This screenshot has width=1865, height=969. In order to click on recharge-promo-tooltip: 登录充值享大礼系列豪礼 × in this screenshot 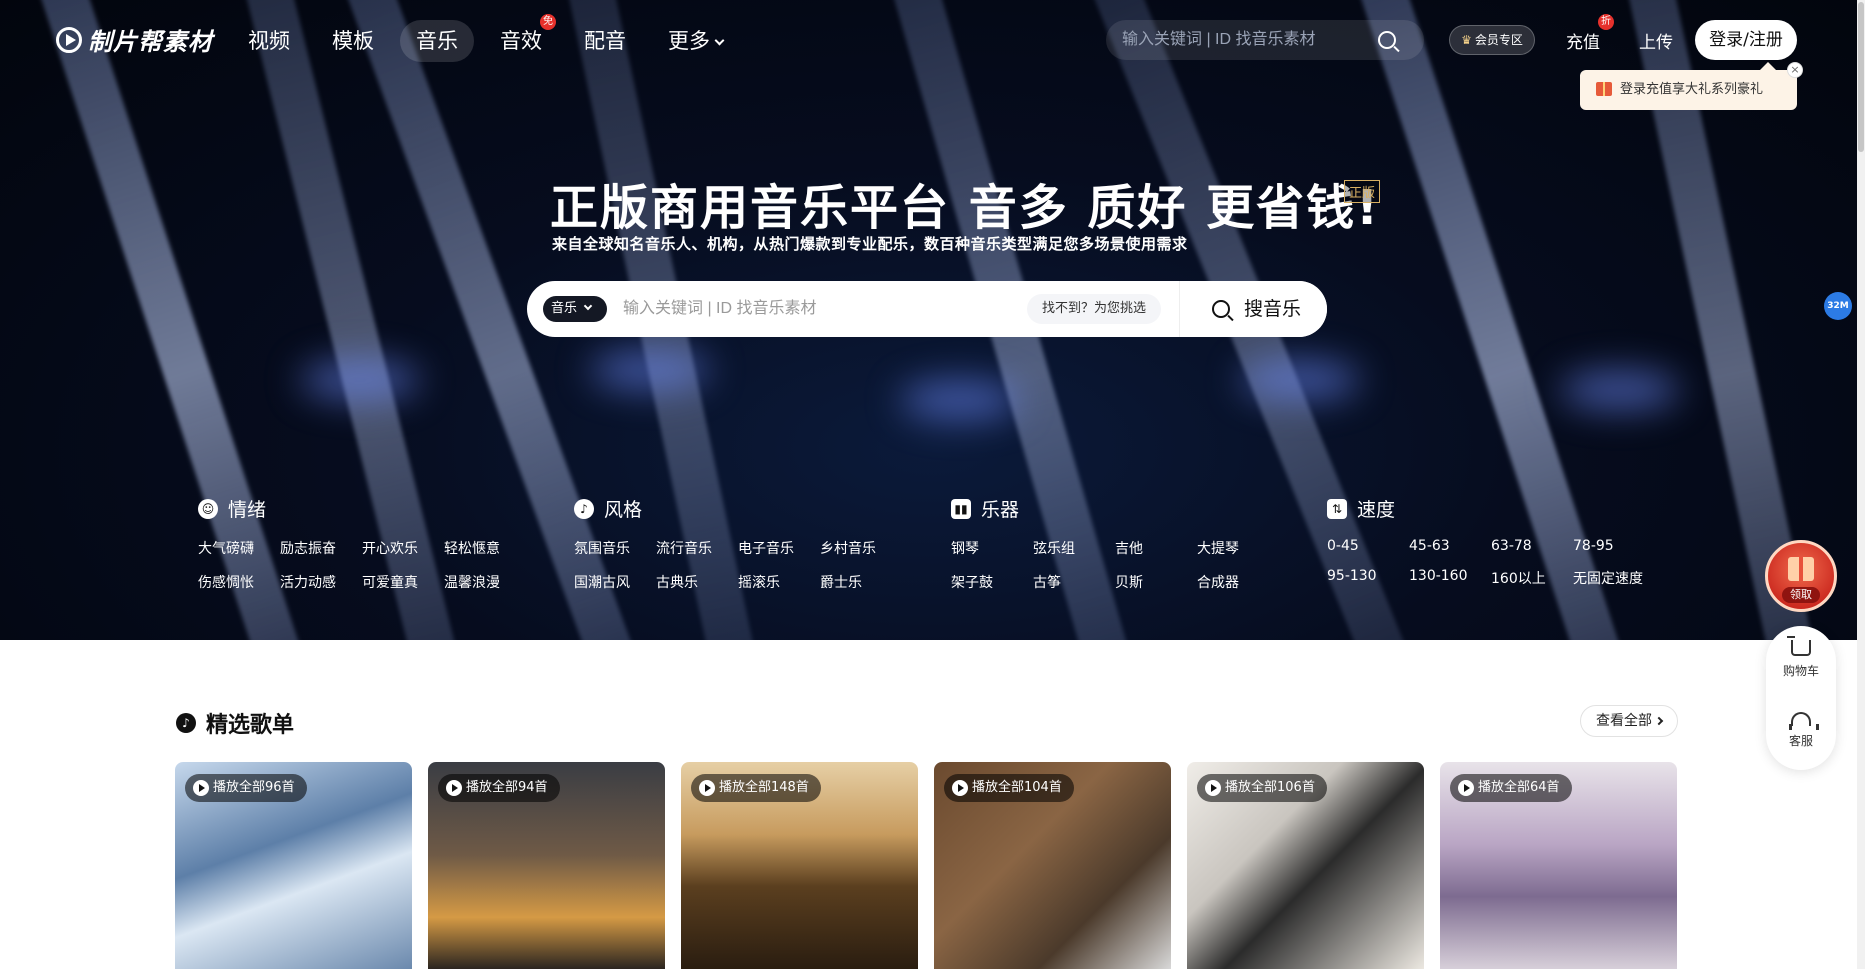, I will do `click(1691, 86)`.